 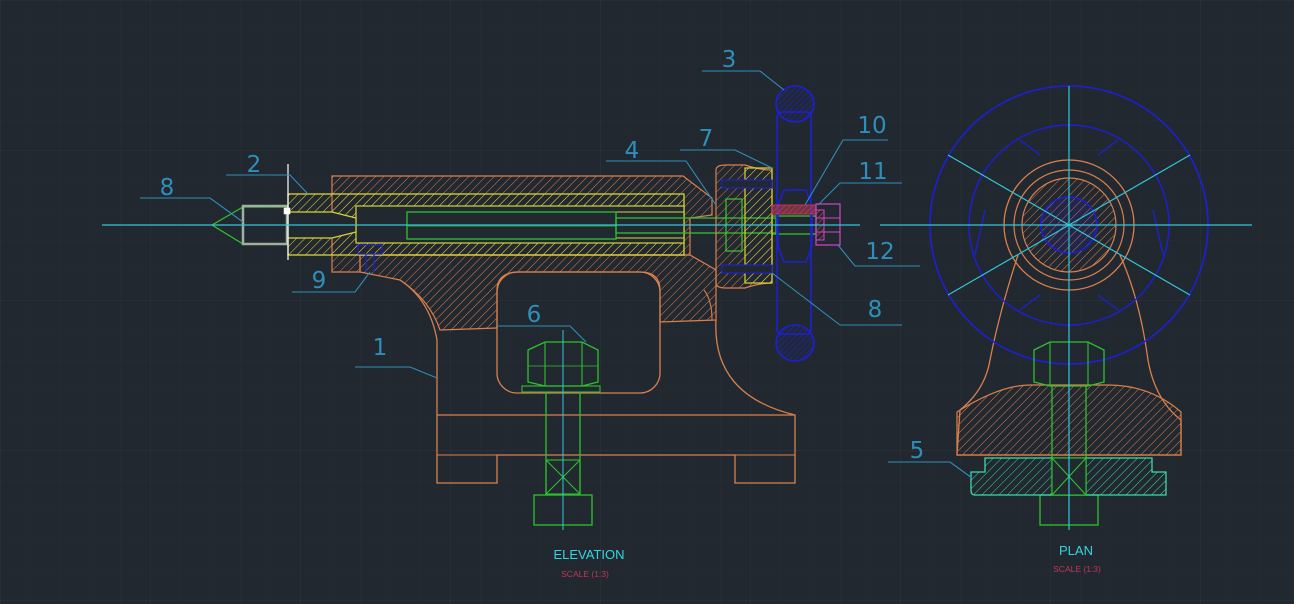 I want to click on plan-title: PLAN, so click(x=1076, y=550).